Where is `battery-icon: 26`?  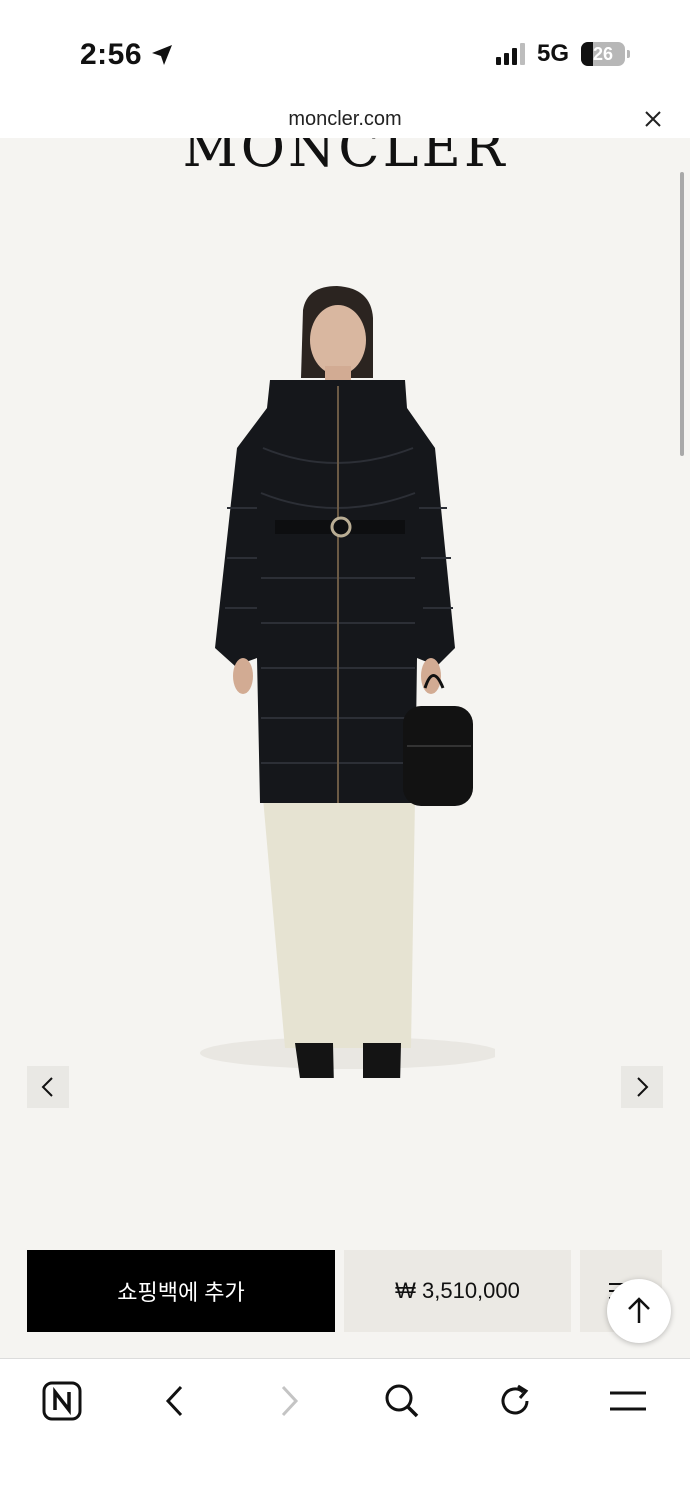 battery-icon: 26 is located at coordinates (603, 54).